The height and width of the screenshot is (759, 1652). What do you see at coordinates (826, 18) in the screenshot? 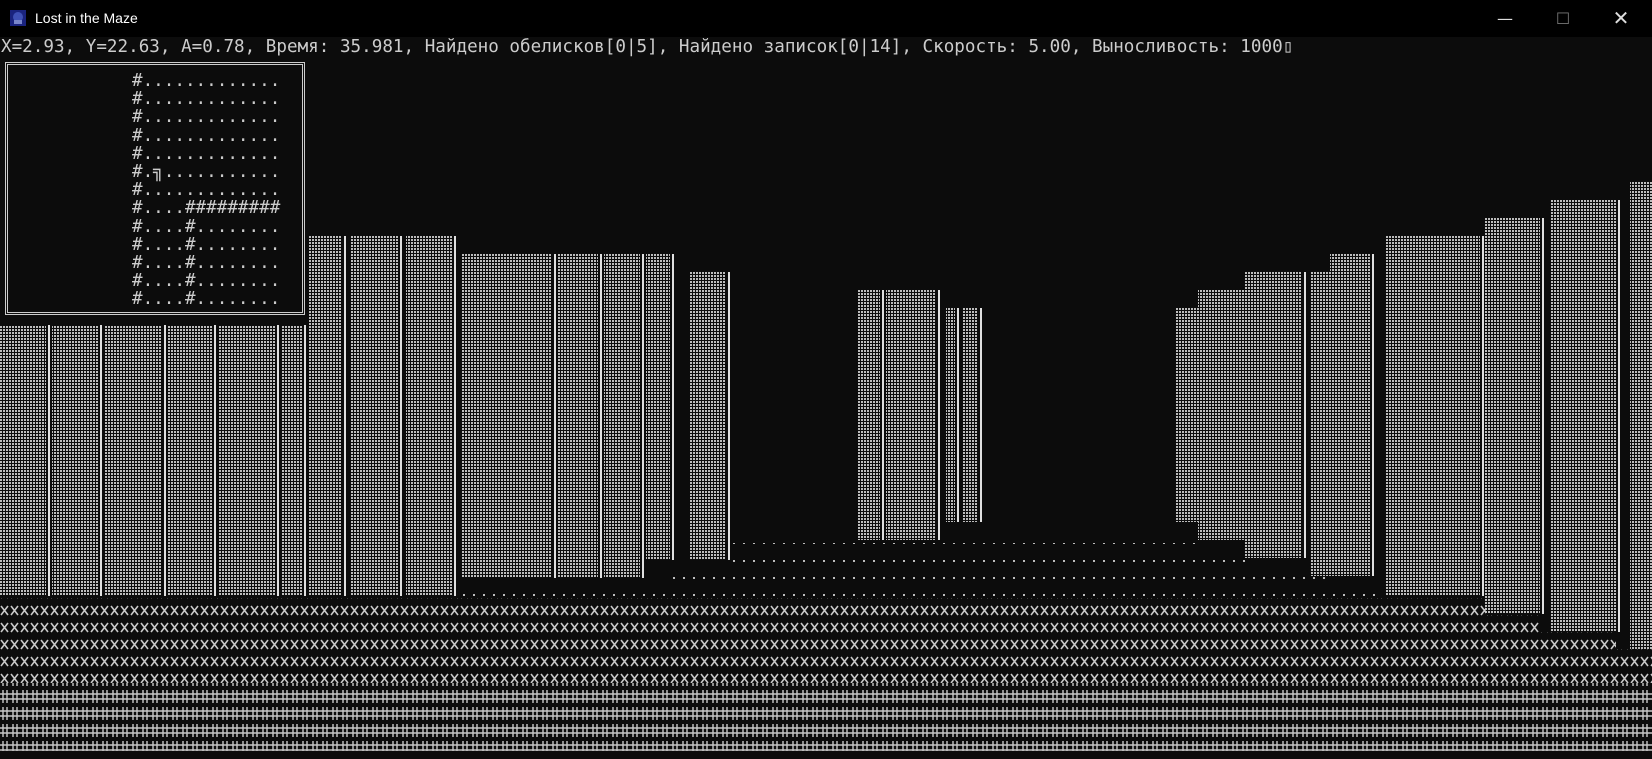
I see `title-bar: Lost in the Maze — ☐ ✕` at bounding box center [826, 18].